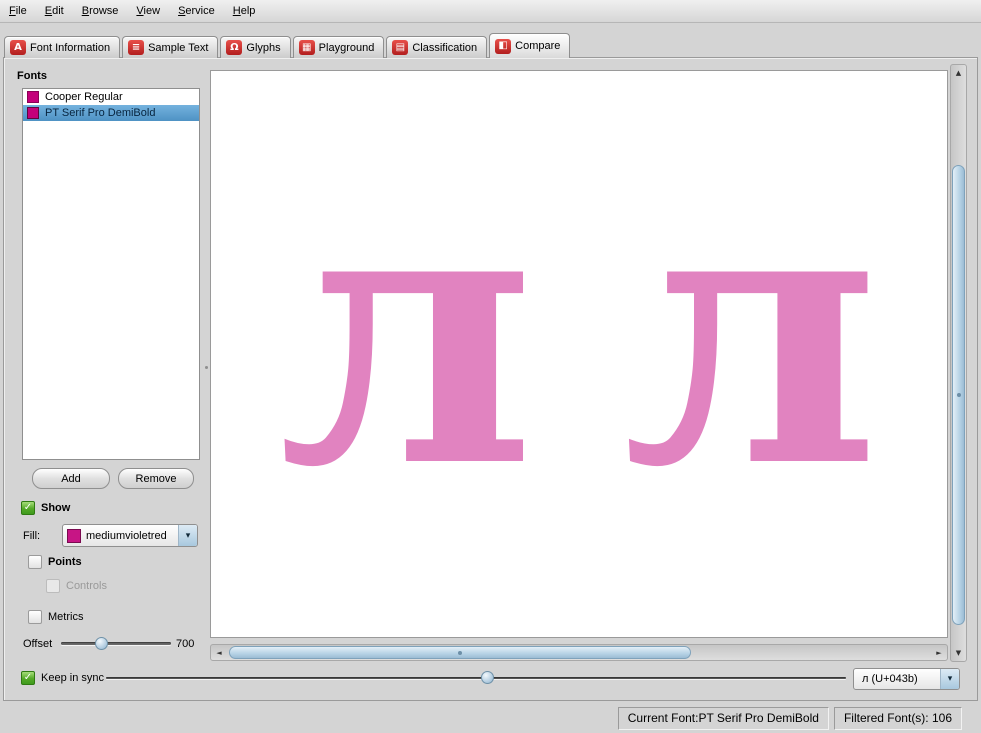  Describe the element at coordinates (53, 586) in the screenshot. I see `controls-checkbox` at that location.